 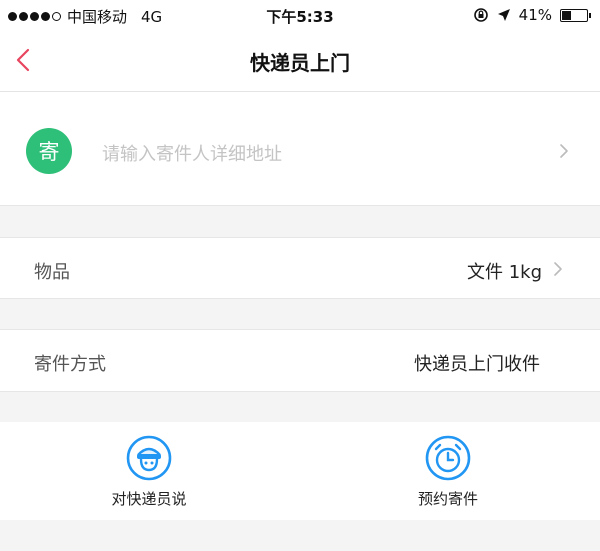 What do you see at coordinates (503, 15) in the screenshot?
I see `location-arrow-icon` at bounding box center [503, 15].